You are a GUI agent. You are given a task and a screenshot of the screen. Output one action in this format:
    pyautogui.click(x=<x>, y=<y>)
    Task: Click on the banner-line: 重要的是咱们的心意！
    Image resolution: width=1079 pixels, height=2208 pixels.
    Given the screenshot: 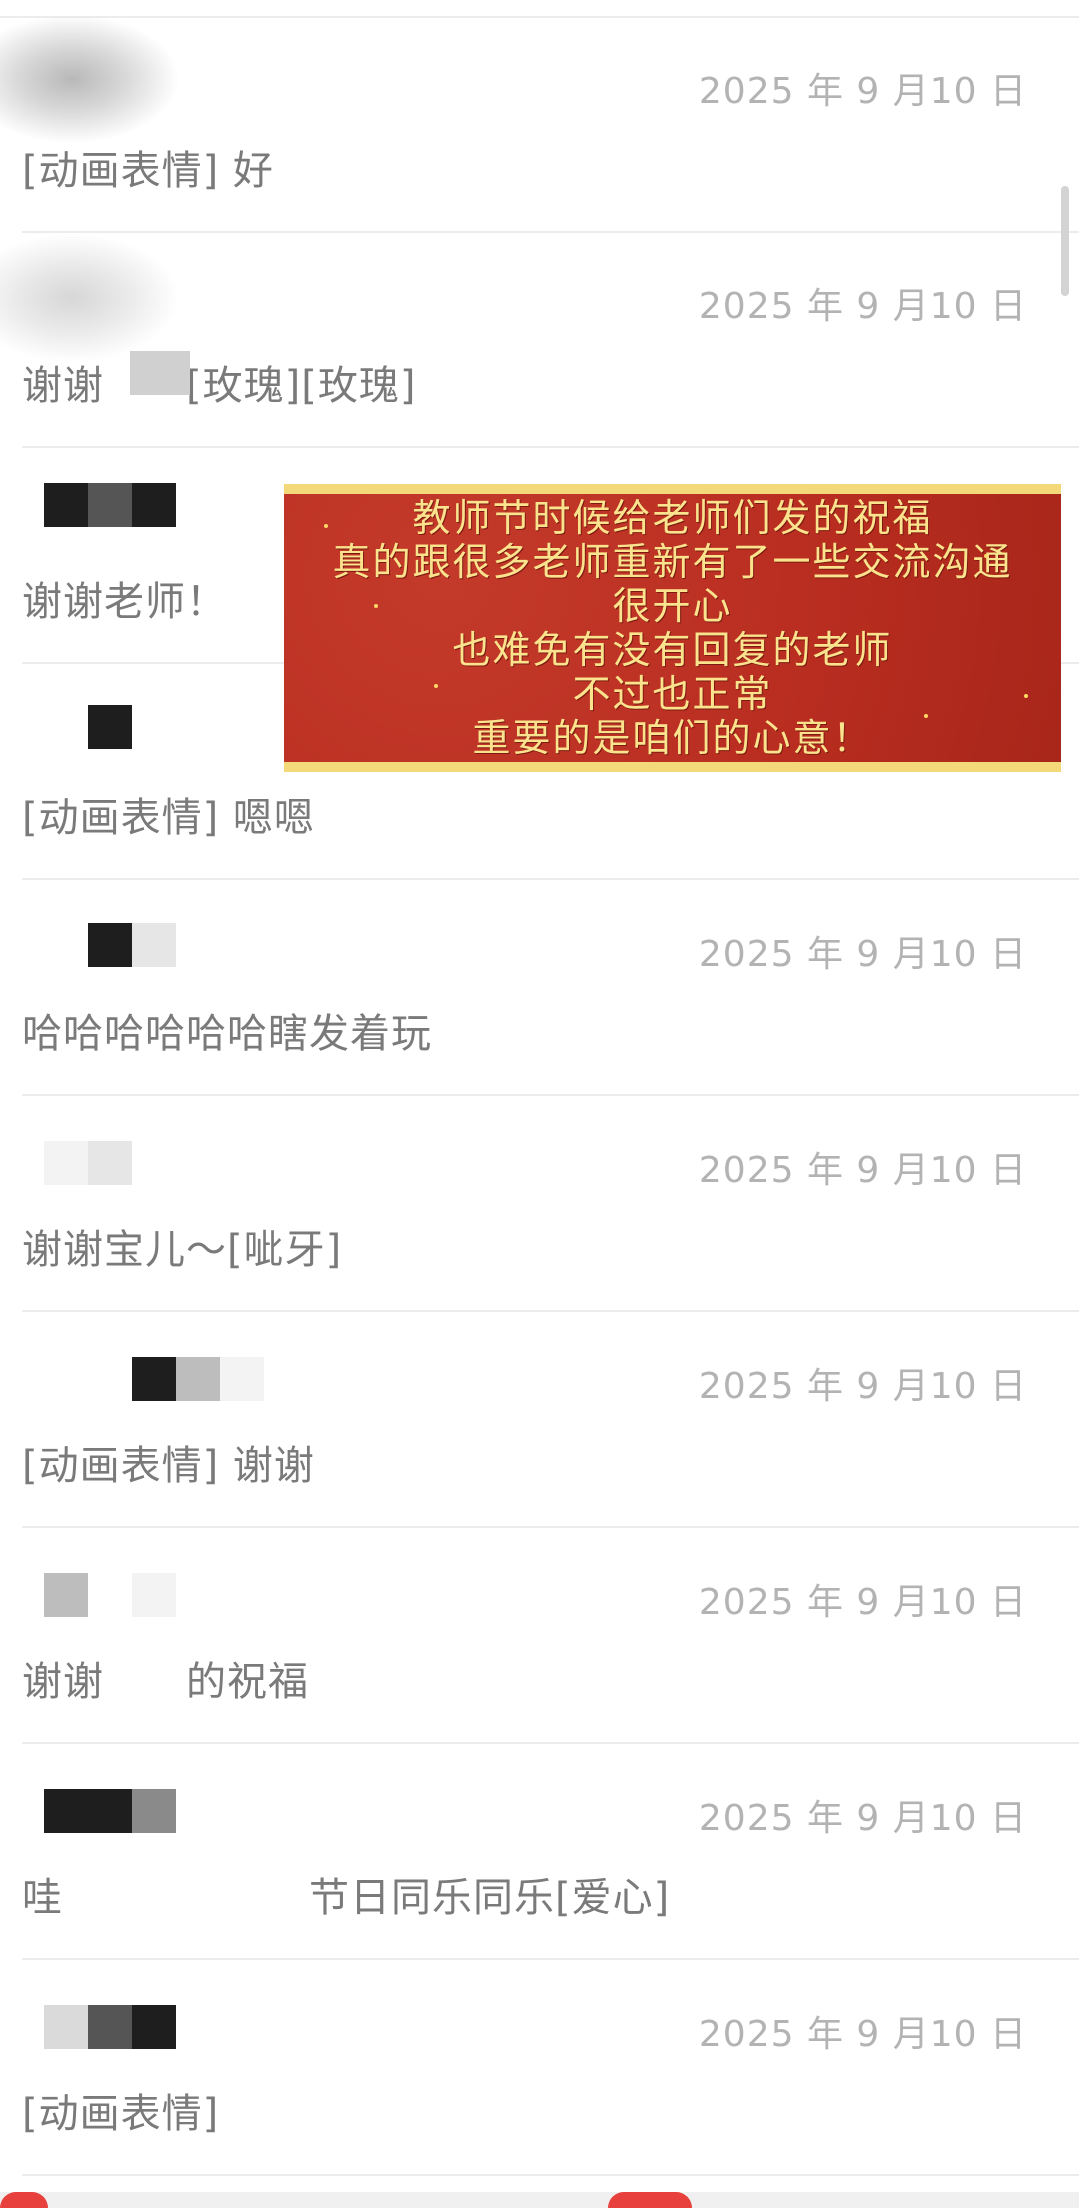 What is the action you would take?
    pyautogui.click(x=672, y=738)
    